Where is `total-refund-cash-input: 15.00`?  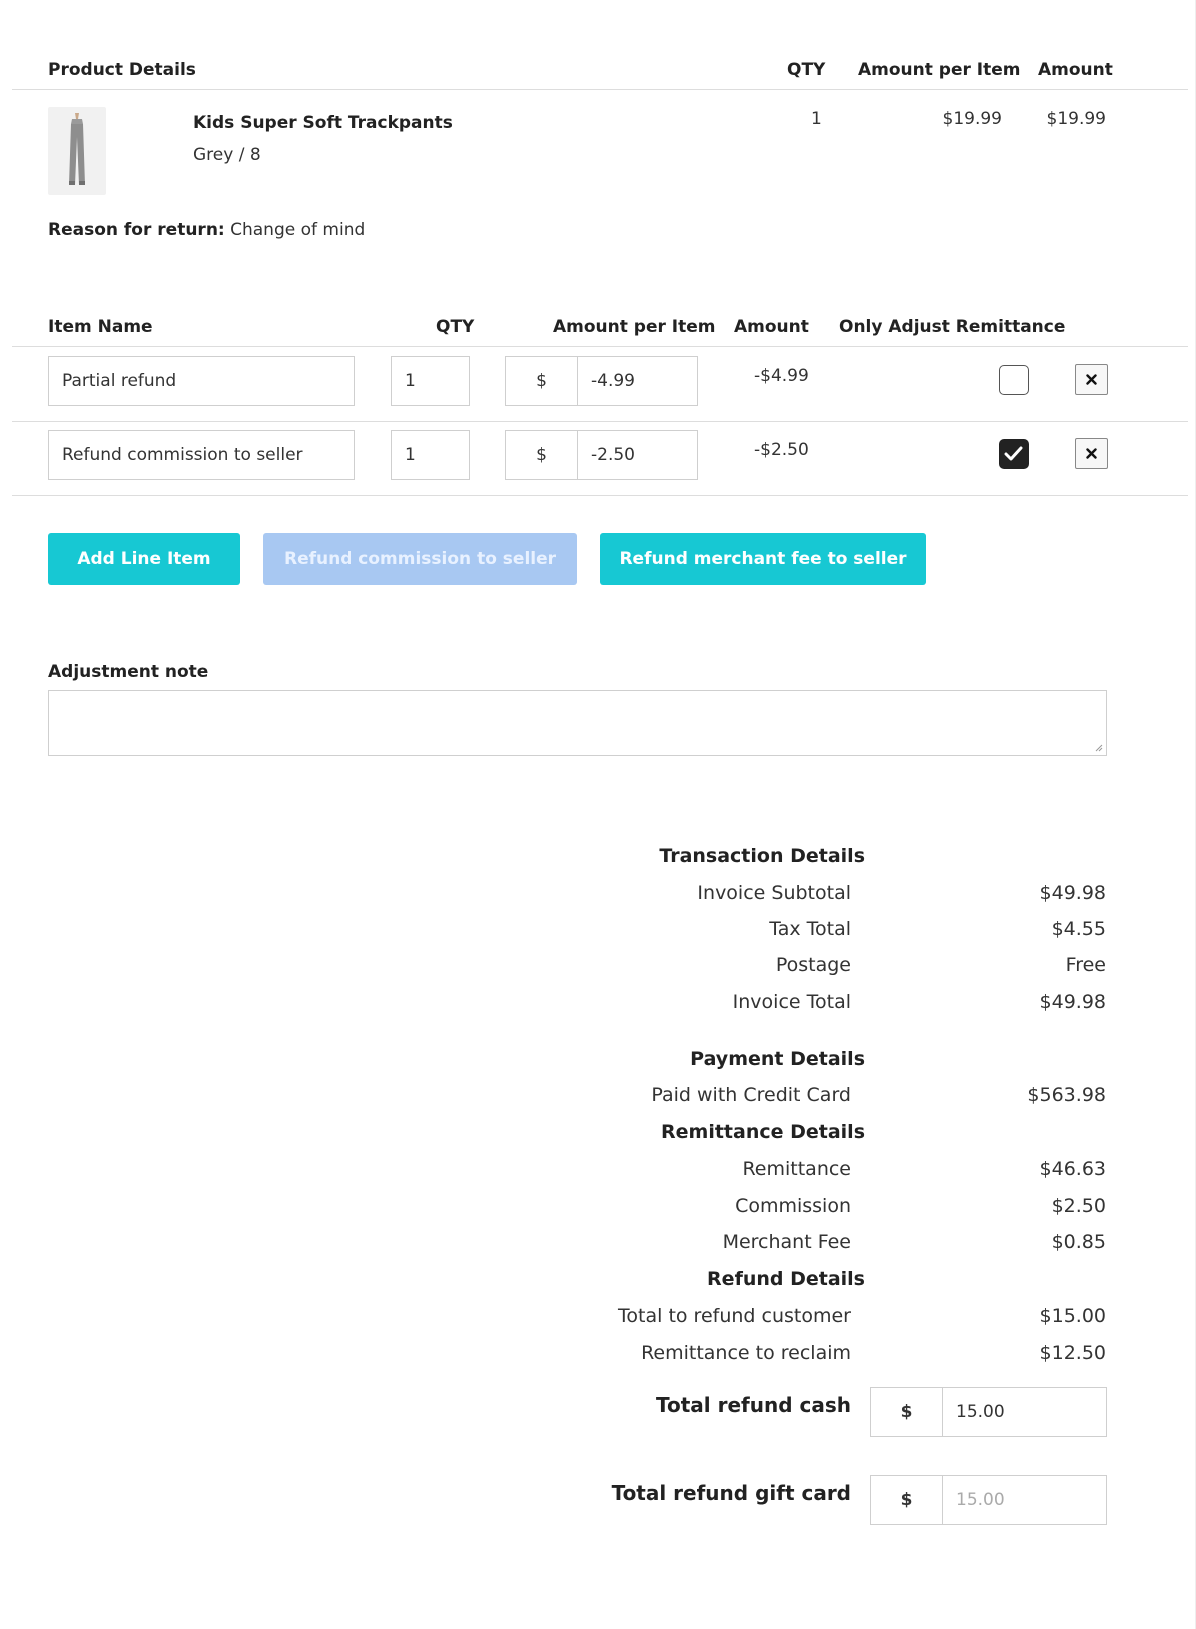 total-refund-cash-input: 15.00 is located at coordinates (1024, 1412).